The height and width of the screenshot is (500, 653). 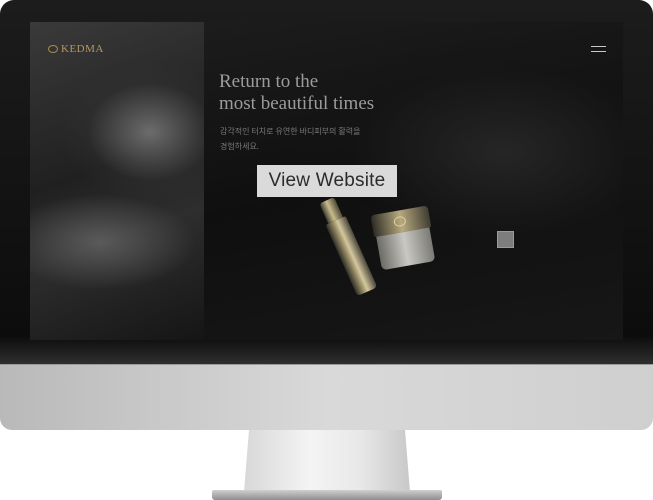 I want to click on kedma-emblem-icon, so click(x=53, y=49).